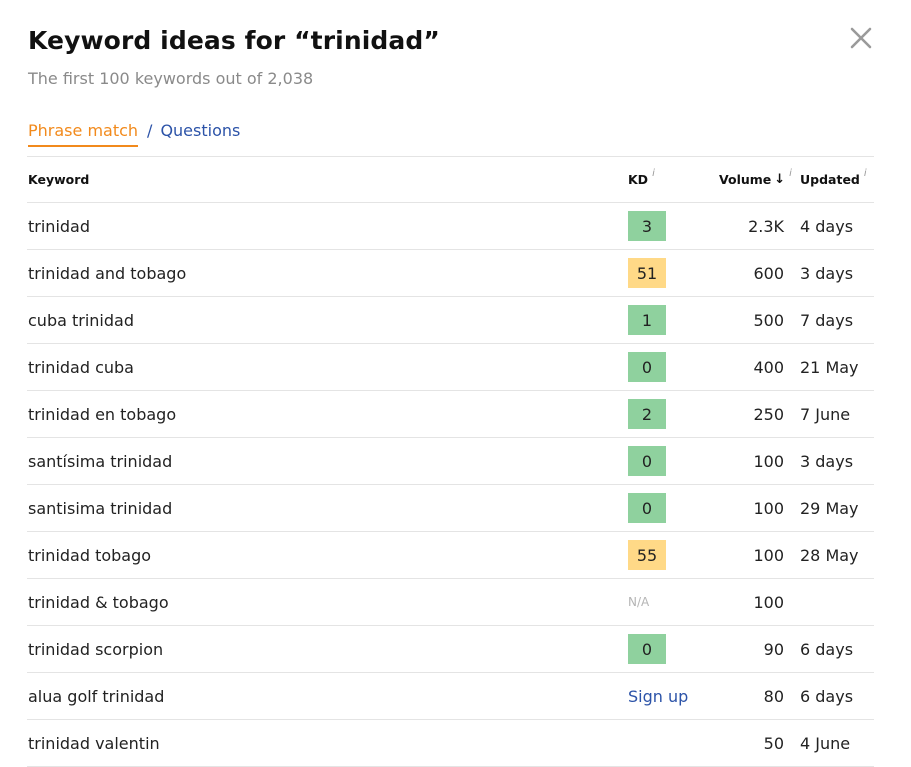  What do you see at coordinates (81, 367) in the screenshot?
I see `keyword-cell: trinidad cuba` at bounding box center [81, 367].